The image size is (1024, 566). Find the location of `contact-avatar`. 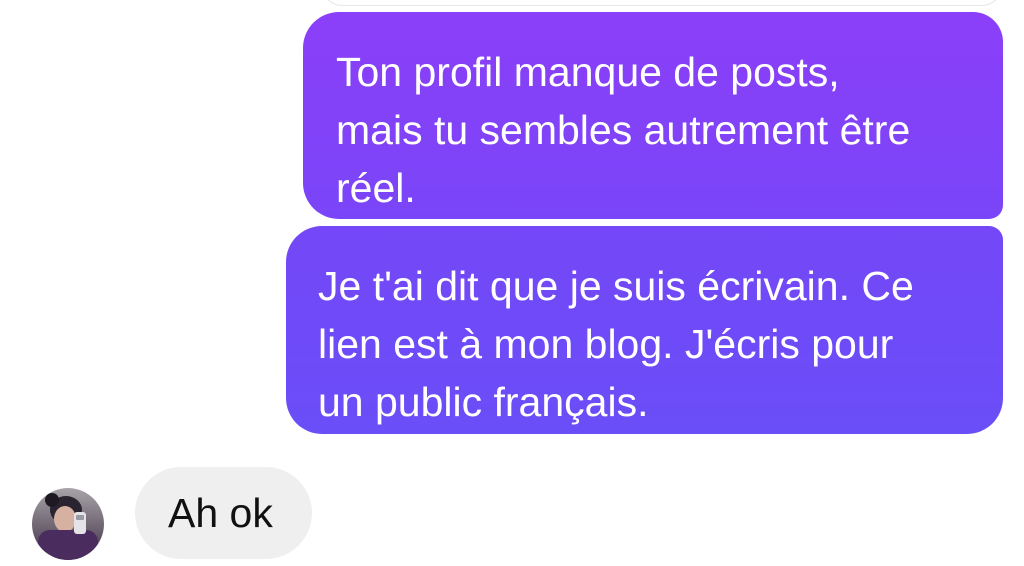

contact-avatar is located at coordinates (68, 524).